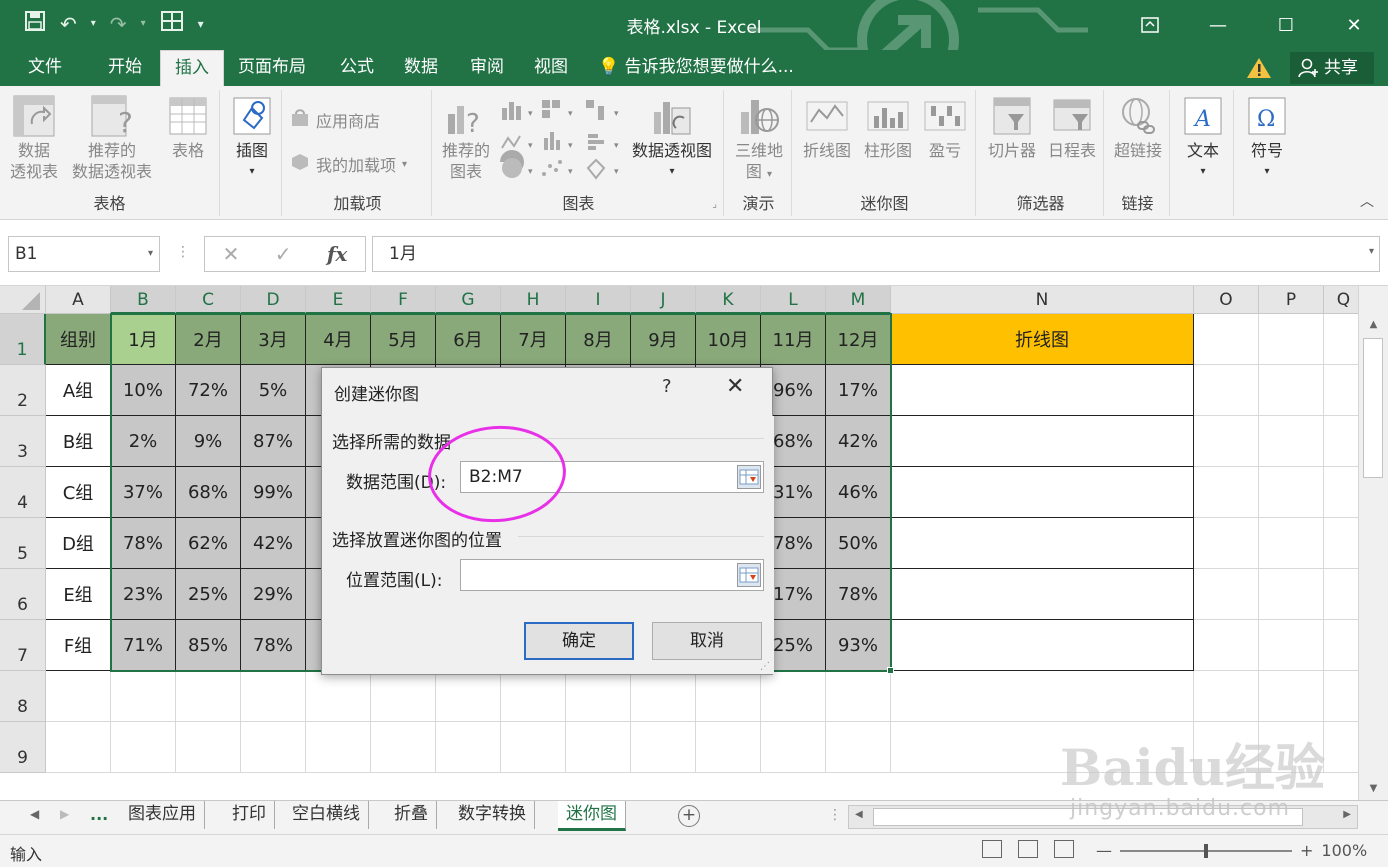 This screenshot has width=1388, height=867. Describe the element at coordinates (1373, 408) in the screenshot. I see `vertical-scroll-thumb` at that location.